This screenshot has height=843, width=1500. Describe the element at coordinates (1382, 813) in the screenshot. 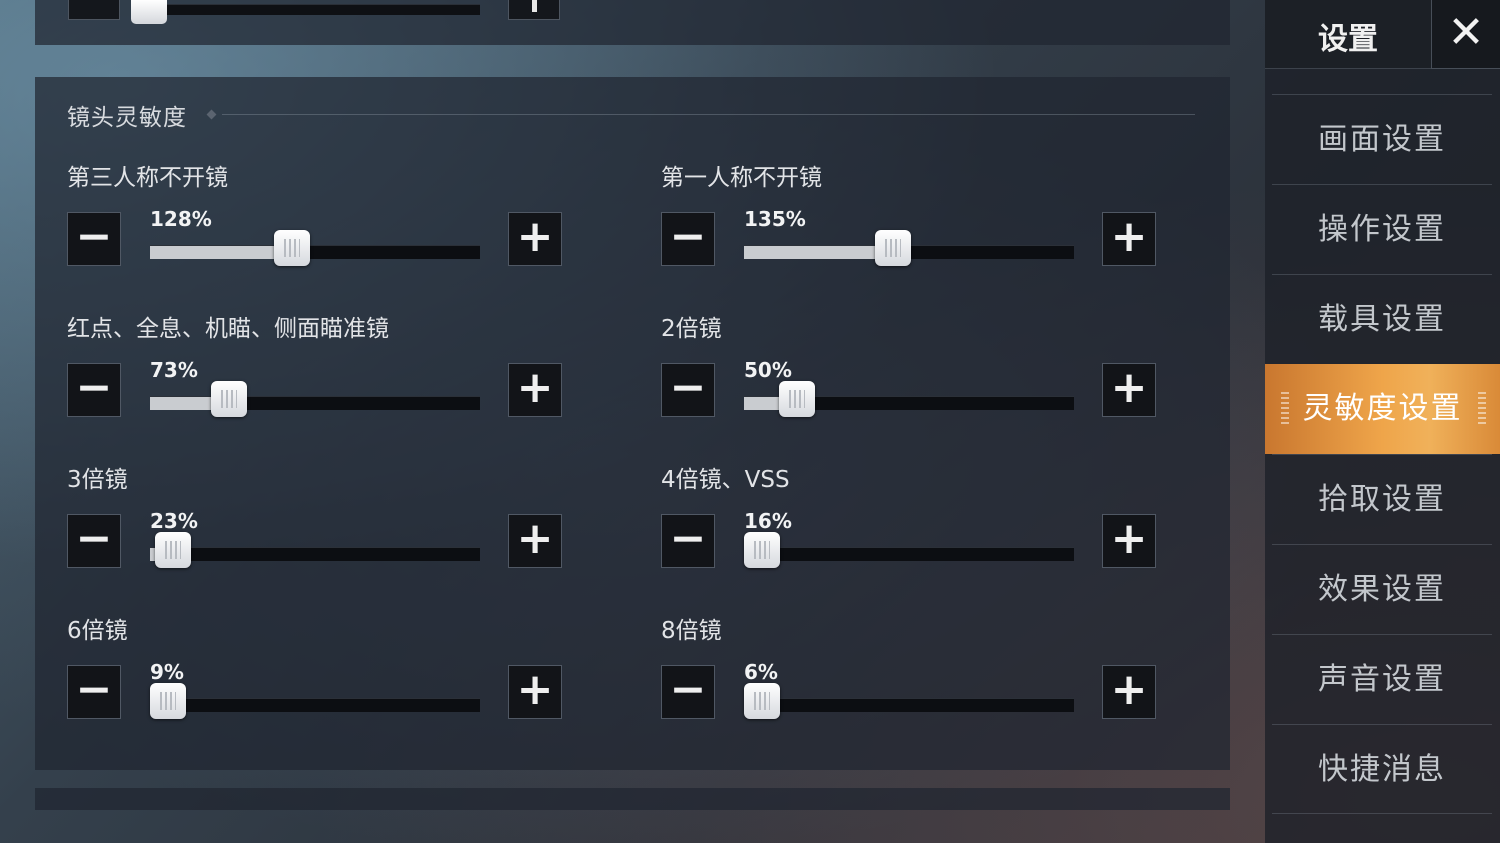

I see `sidebar-divider` at that location.